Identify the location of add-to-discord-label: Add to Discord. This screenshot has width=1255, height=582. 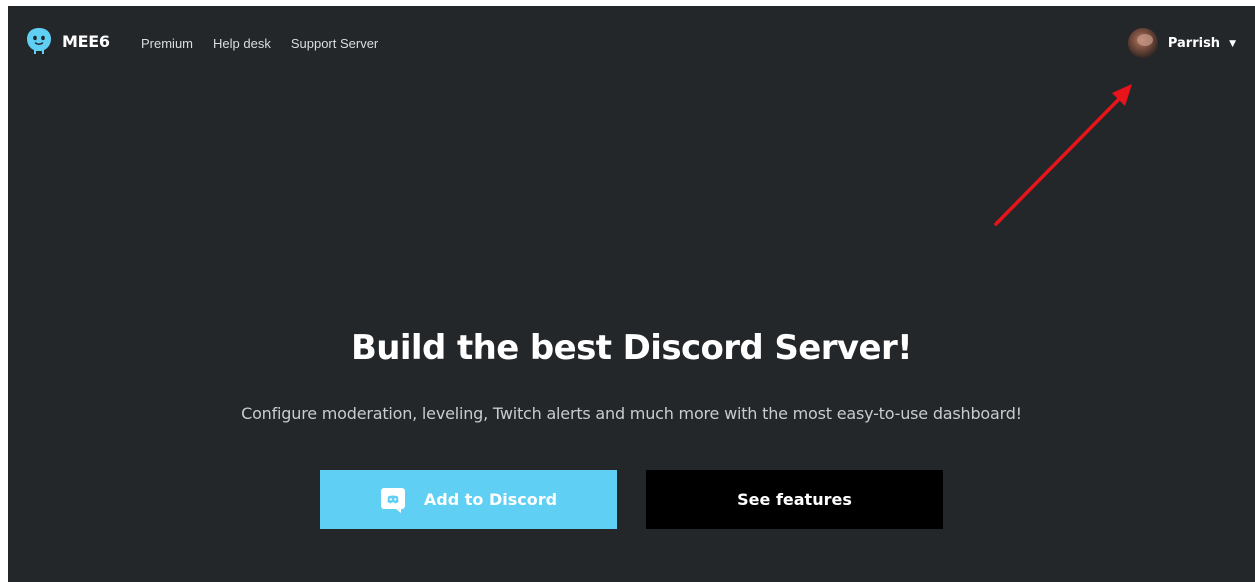
(490, 499).